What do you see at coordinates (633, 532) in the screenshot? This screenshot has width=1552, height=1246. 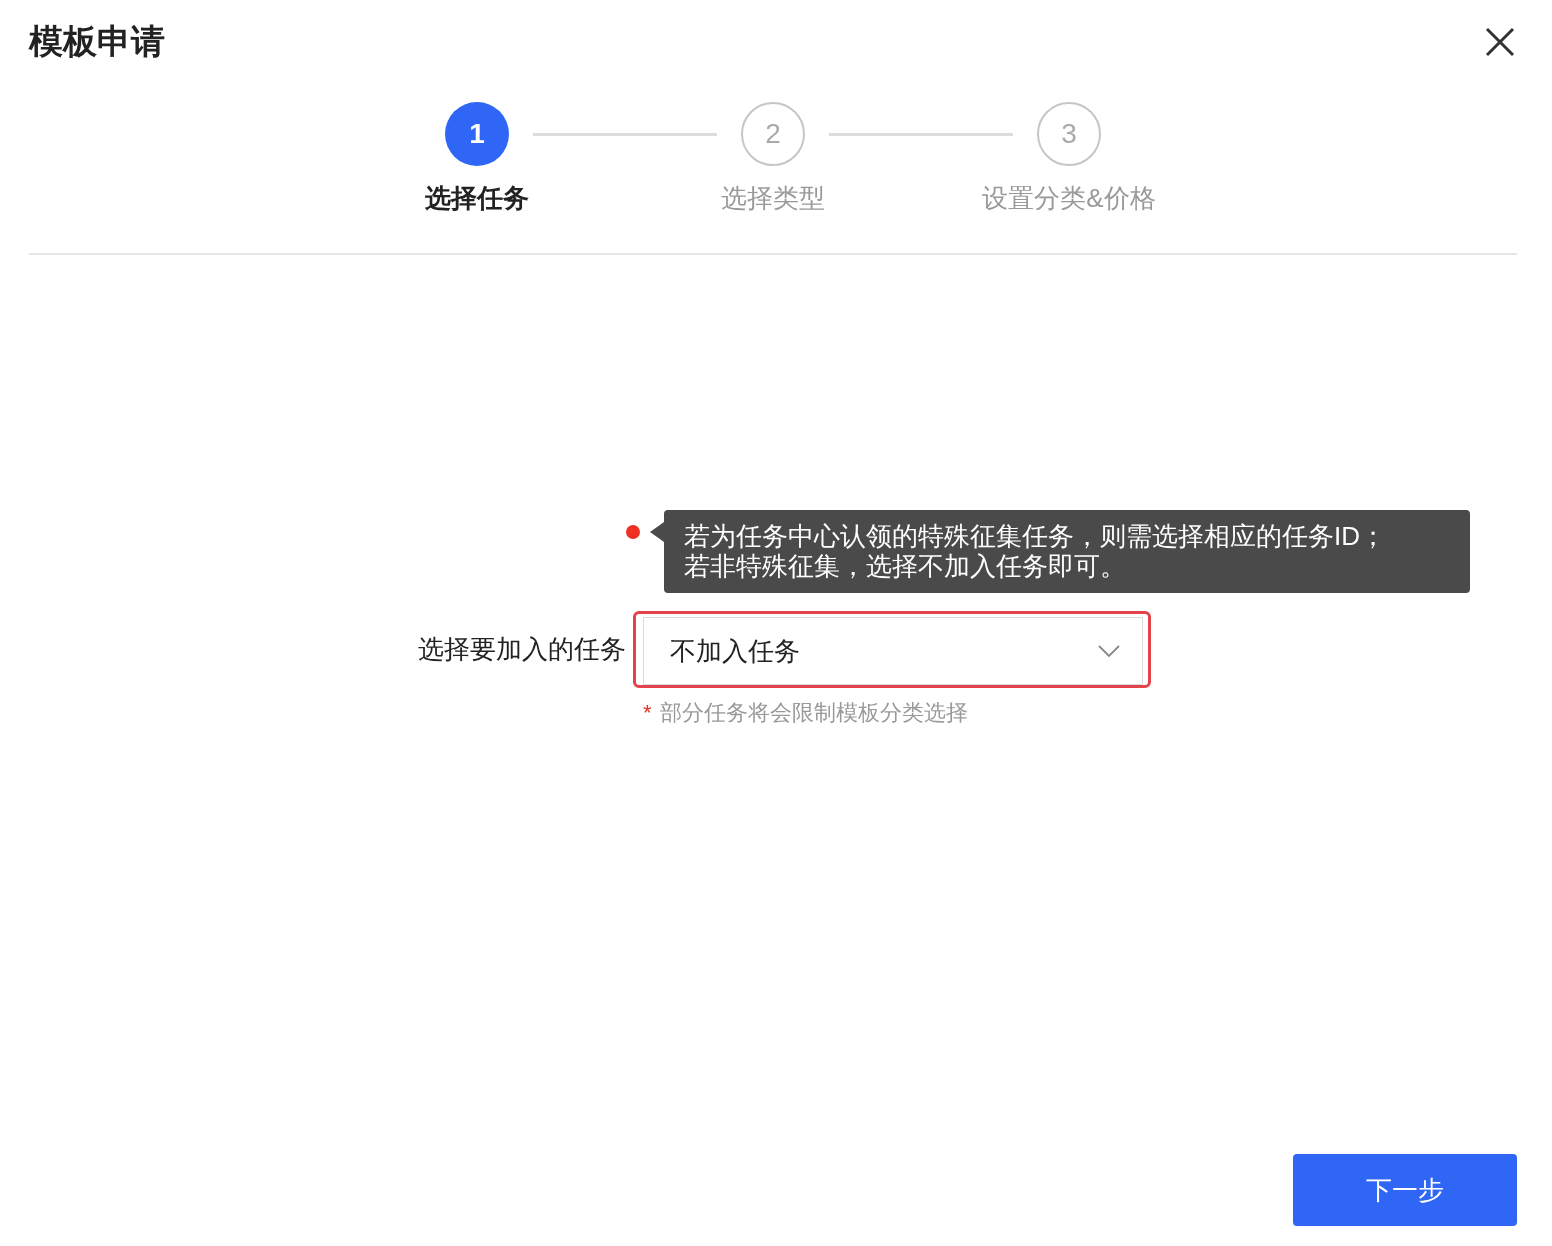 I see `marker-dot` at bounding box center [633, 532].